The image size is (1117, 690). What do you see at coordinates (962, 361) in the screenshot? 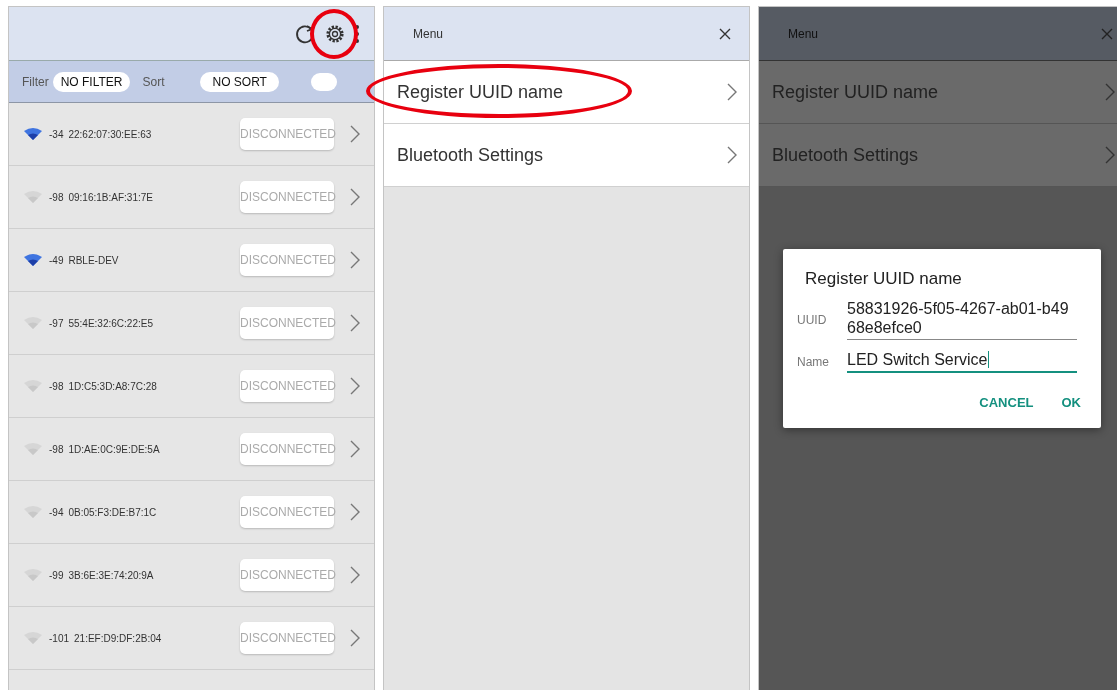
I see `input-field: LED Switch Service` at bounding box center [962, 361].